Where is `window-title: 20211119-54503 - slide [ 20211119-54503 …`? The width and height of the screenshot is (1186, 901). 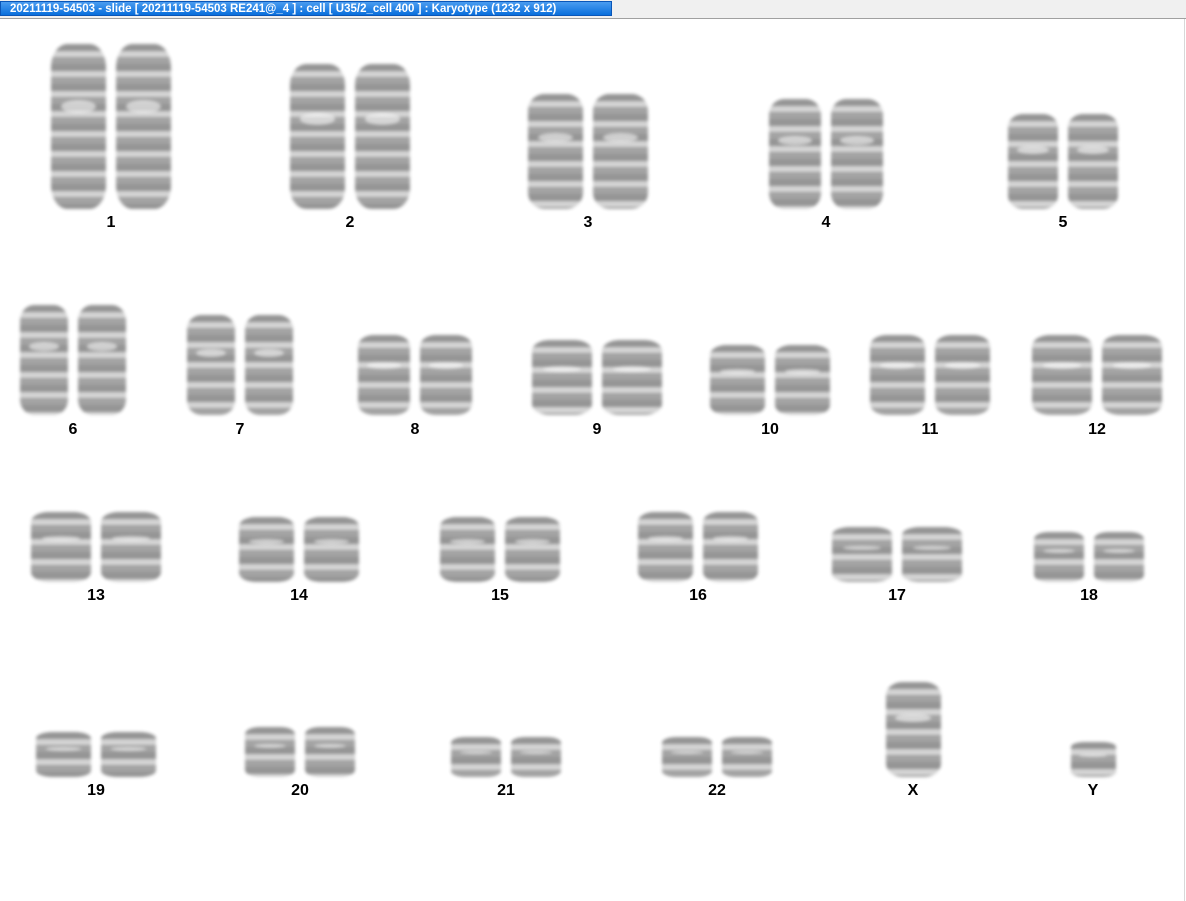
window-title: 20211119-54503 - slide [ 20211119-54503 … is located at coordinates (306, 8).